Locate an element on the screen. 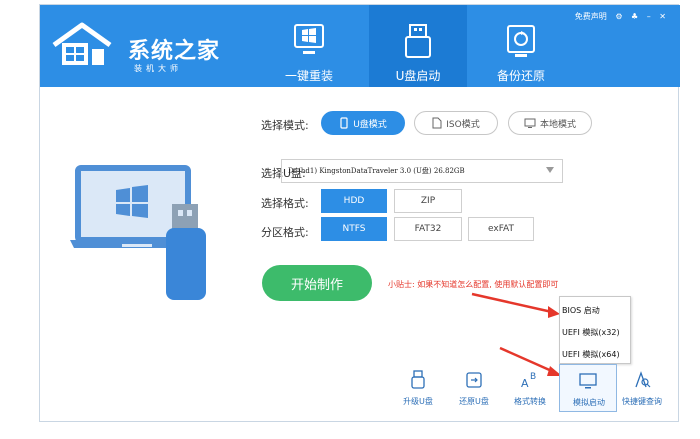 The width and height of the screenshot is (700, 439). mode-local-label: 本地模式 is located at coordinates (557, 124).